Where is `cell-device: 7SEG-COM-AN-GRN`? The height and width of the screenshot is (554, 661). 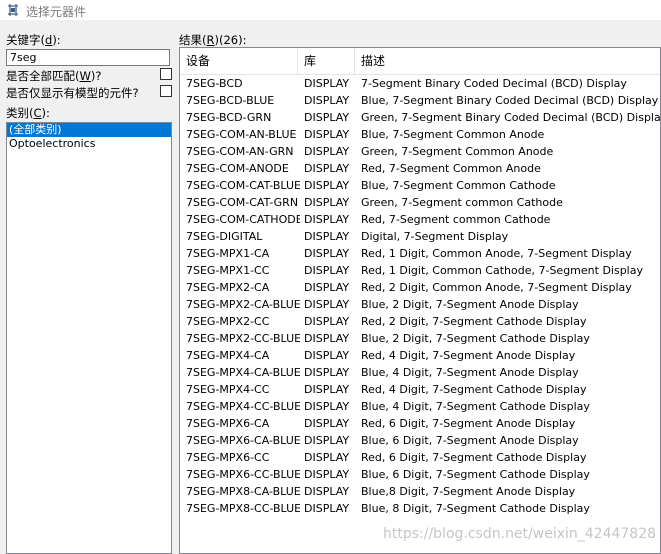
cell-device: 7SEG-COM-AN-GRN is located at coordinates (240, 151).